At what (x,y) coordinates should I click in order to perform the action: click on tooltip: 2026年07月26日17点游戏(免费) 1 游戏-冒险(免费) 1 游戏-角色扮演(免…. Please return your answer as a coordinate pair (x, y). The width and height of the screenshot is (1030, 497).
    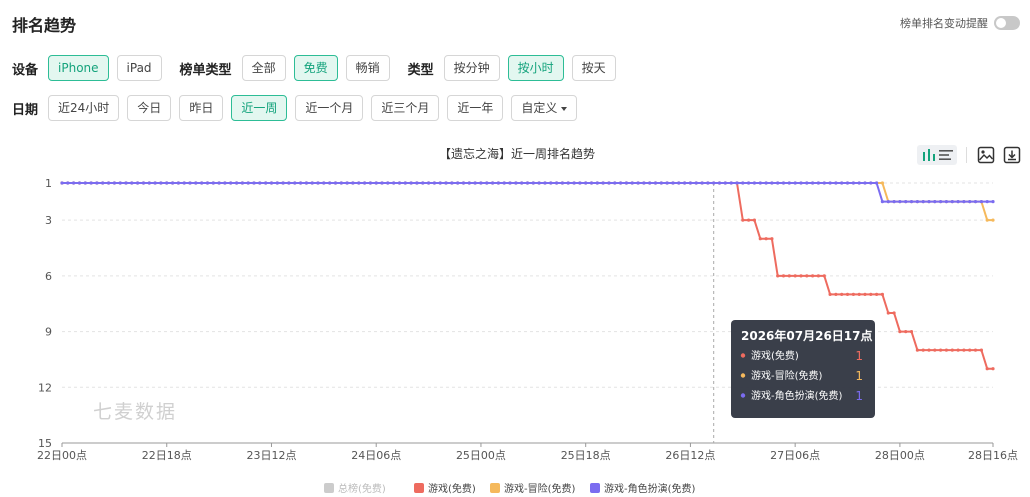
    Looking at the image, I should click on (803, 369).